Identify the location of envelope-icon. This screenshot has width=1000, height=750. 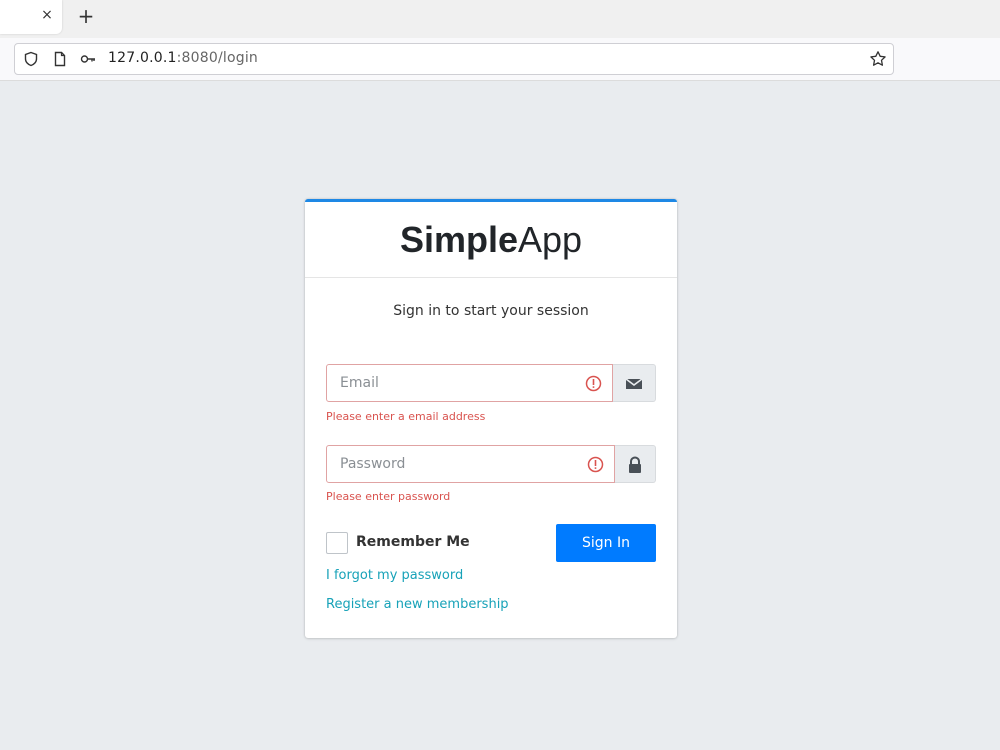
(634, 383).